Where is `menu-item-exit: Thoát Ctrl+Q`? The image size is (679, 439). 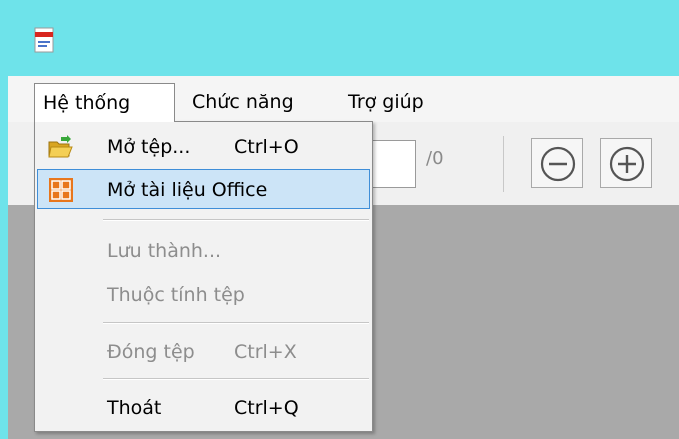 menu-item-exit: Thoát Ctrl+Q is located at coordinates (203, 408).